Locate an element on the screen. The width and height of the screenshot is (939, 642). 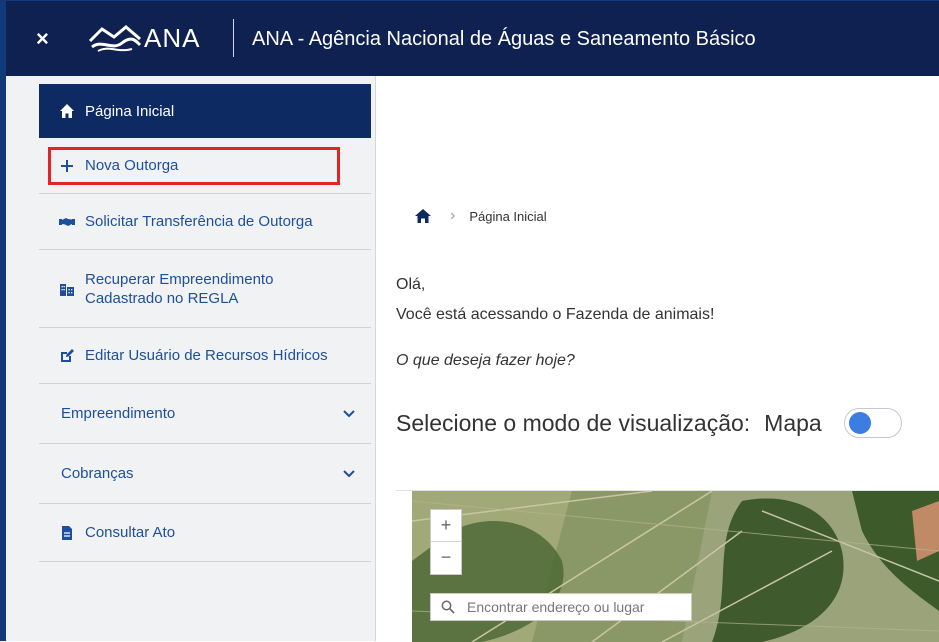
sidebar-item-label: Página Inicial is located at coordinates (130, 111).